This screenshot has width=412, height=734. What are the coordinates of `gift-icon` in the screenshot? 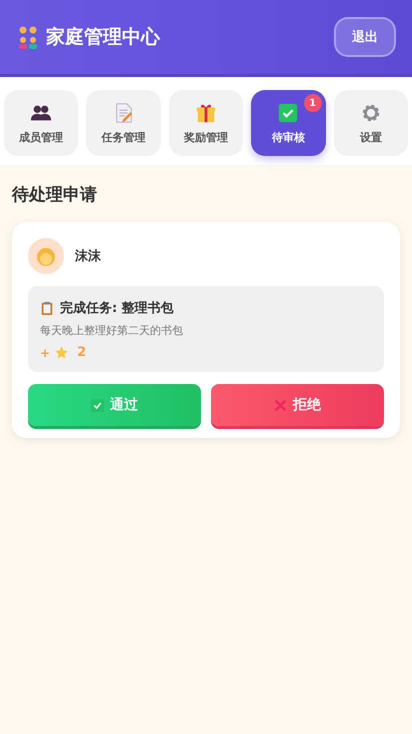 It's located at (206, 113).